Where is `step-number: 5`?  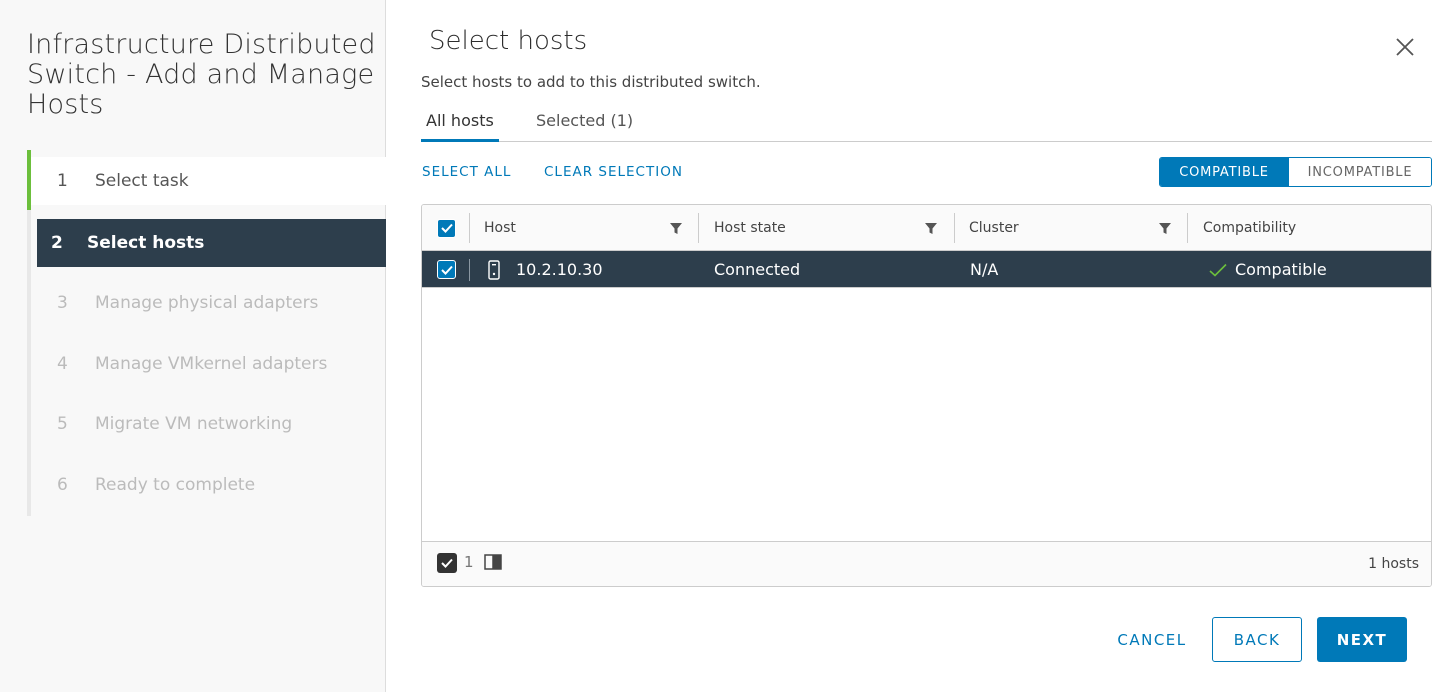
step-number: 5 is located at coordinates (62, 424).